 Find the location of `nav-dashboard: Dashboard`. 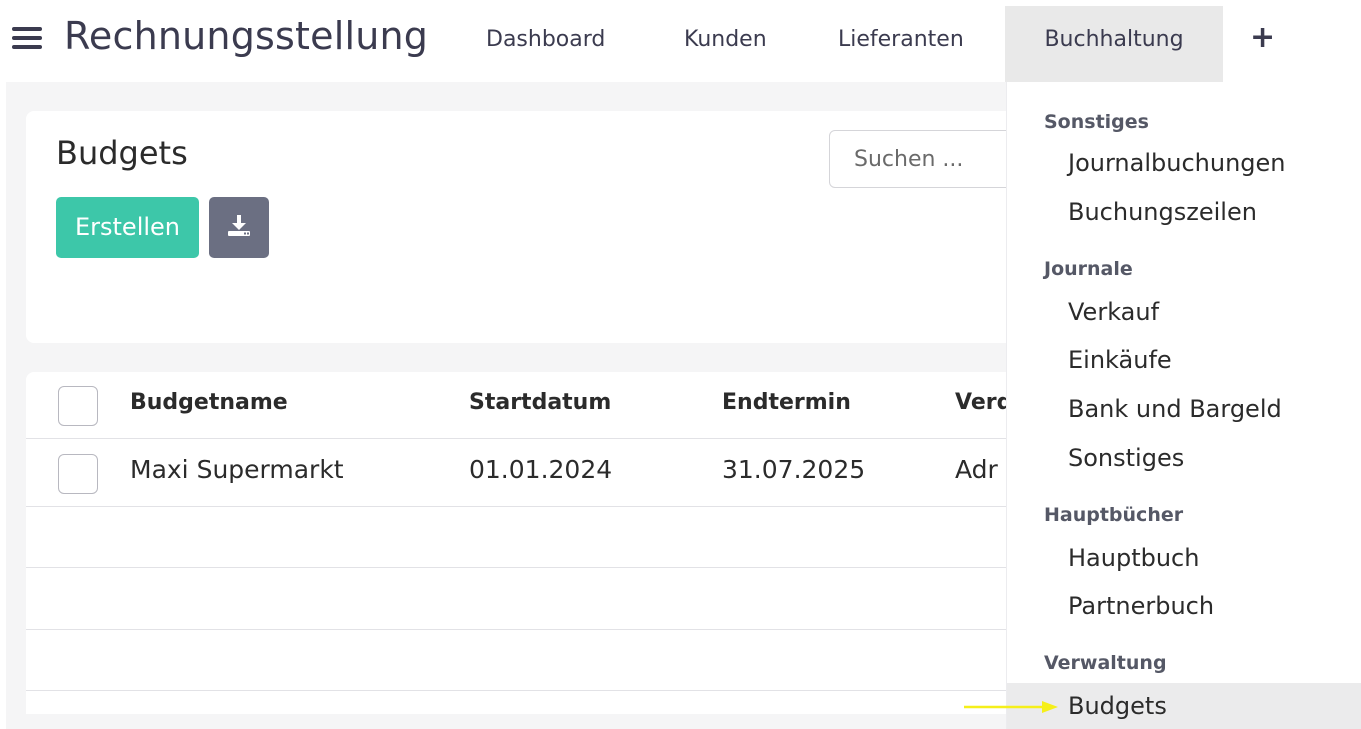

nav-dashboard: Dashboard is located at coordinates (545, 44).